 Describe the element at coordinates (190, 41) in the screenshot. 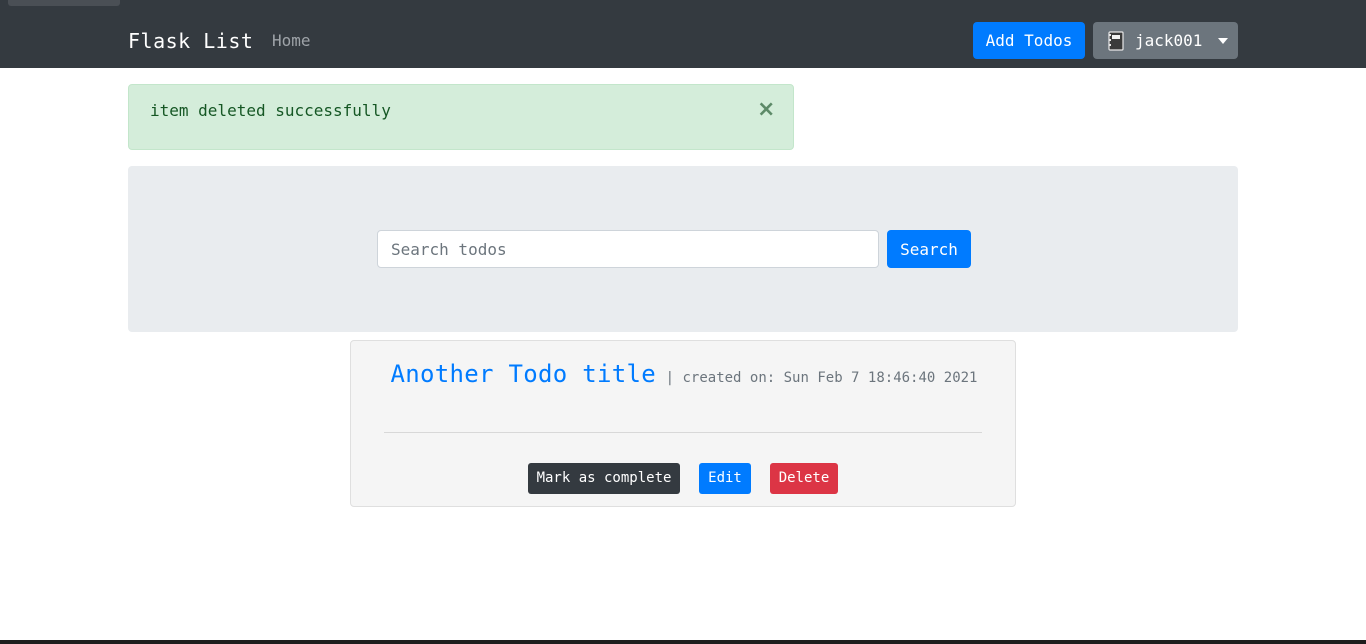

I see `navbar-brand: Flask List` at that location.